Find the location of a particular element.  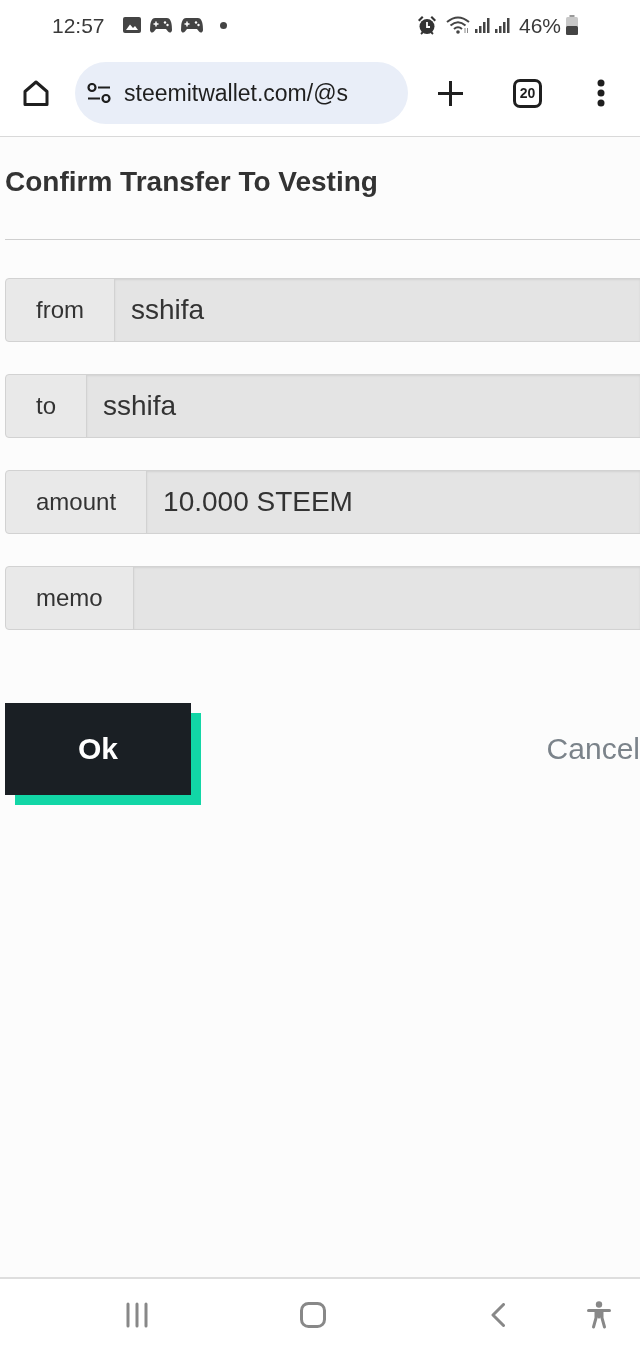

alarm-icon is located at coordinates (426, 25).